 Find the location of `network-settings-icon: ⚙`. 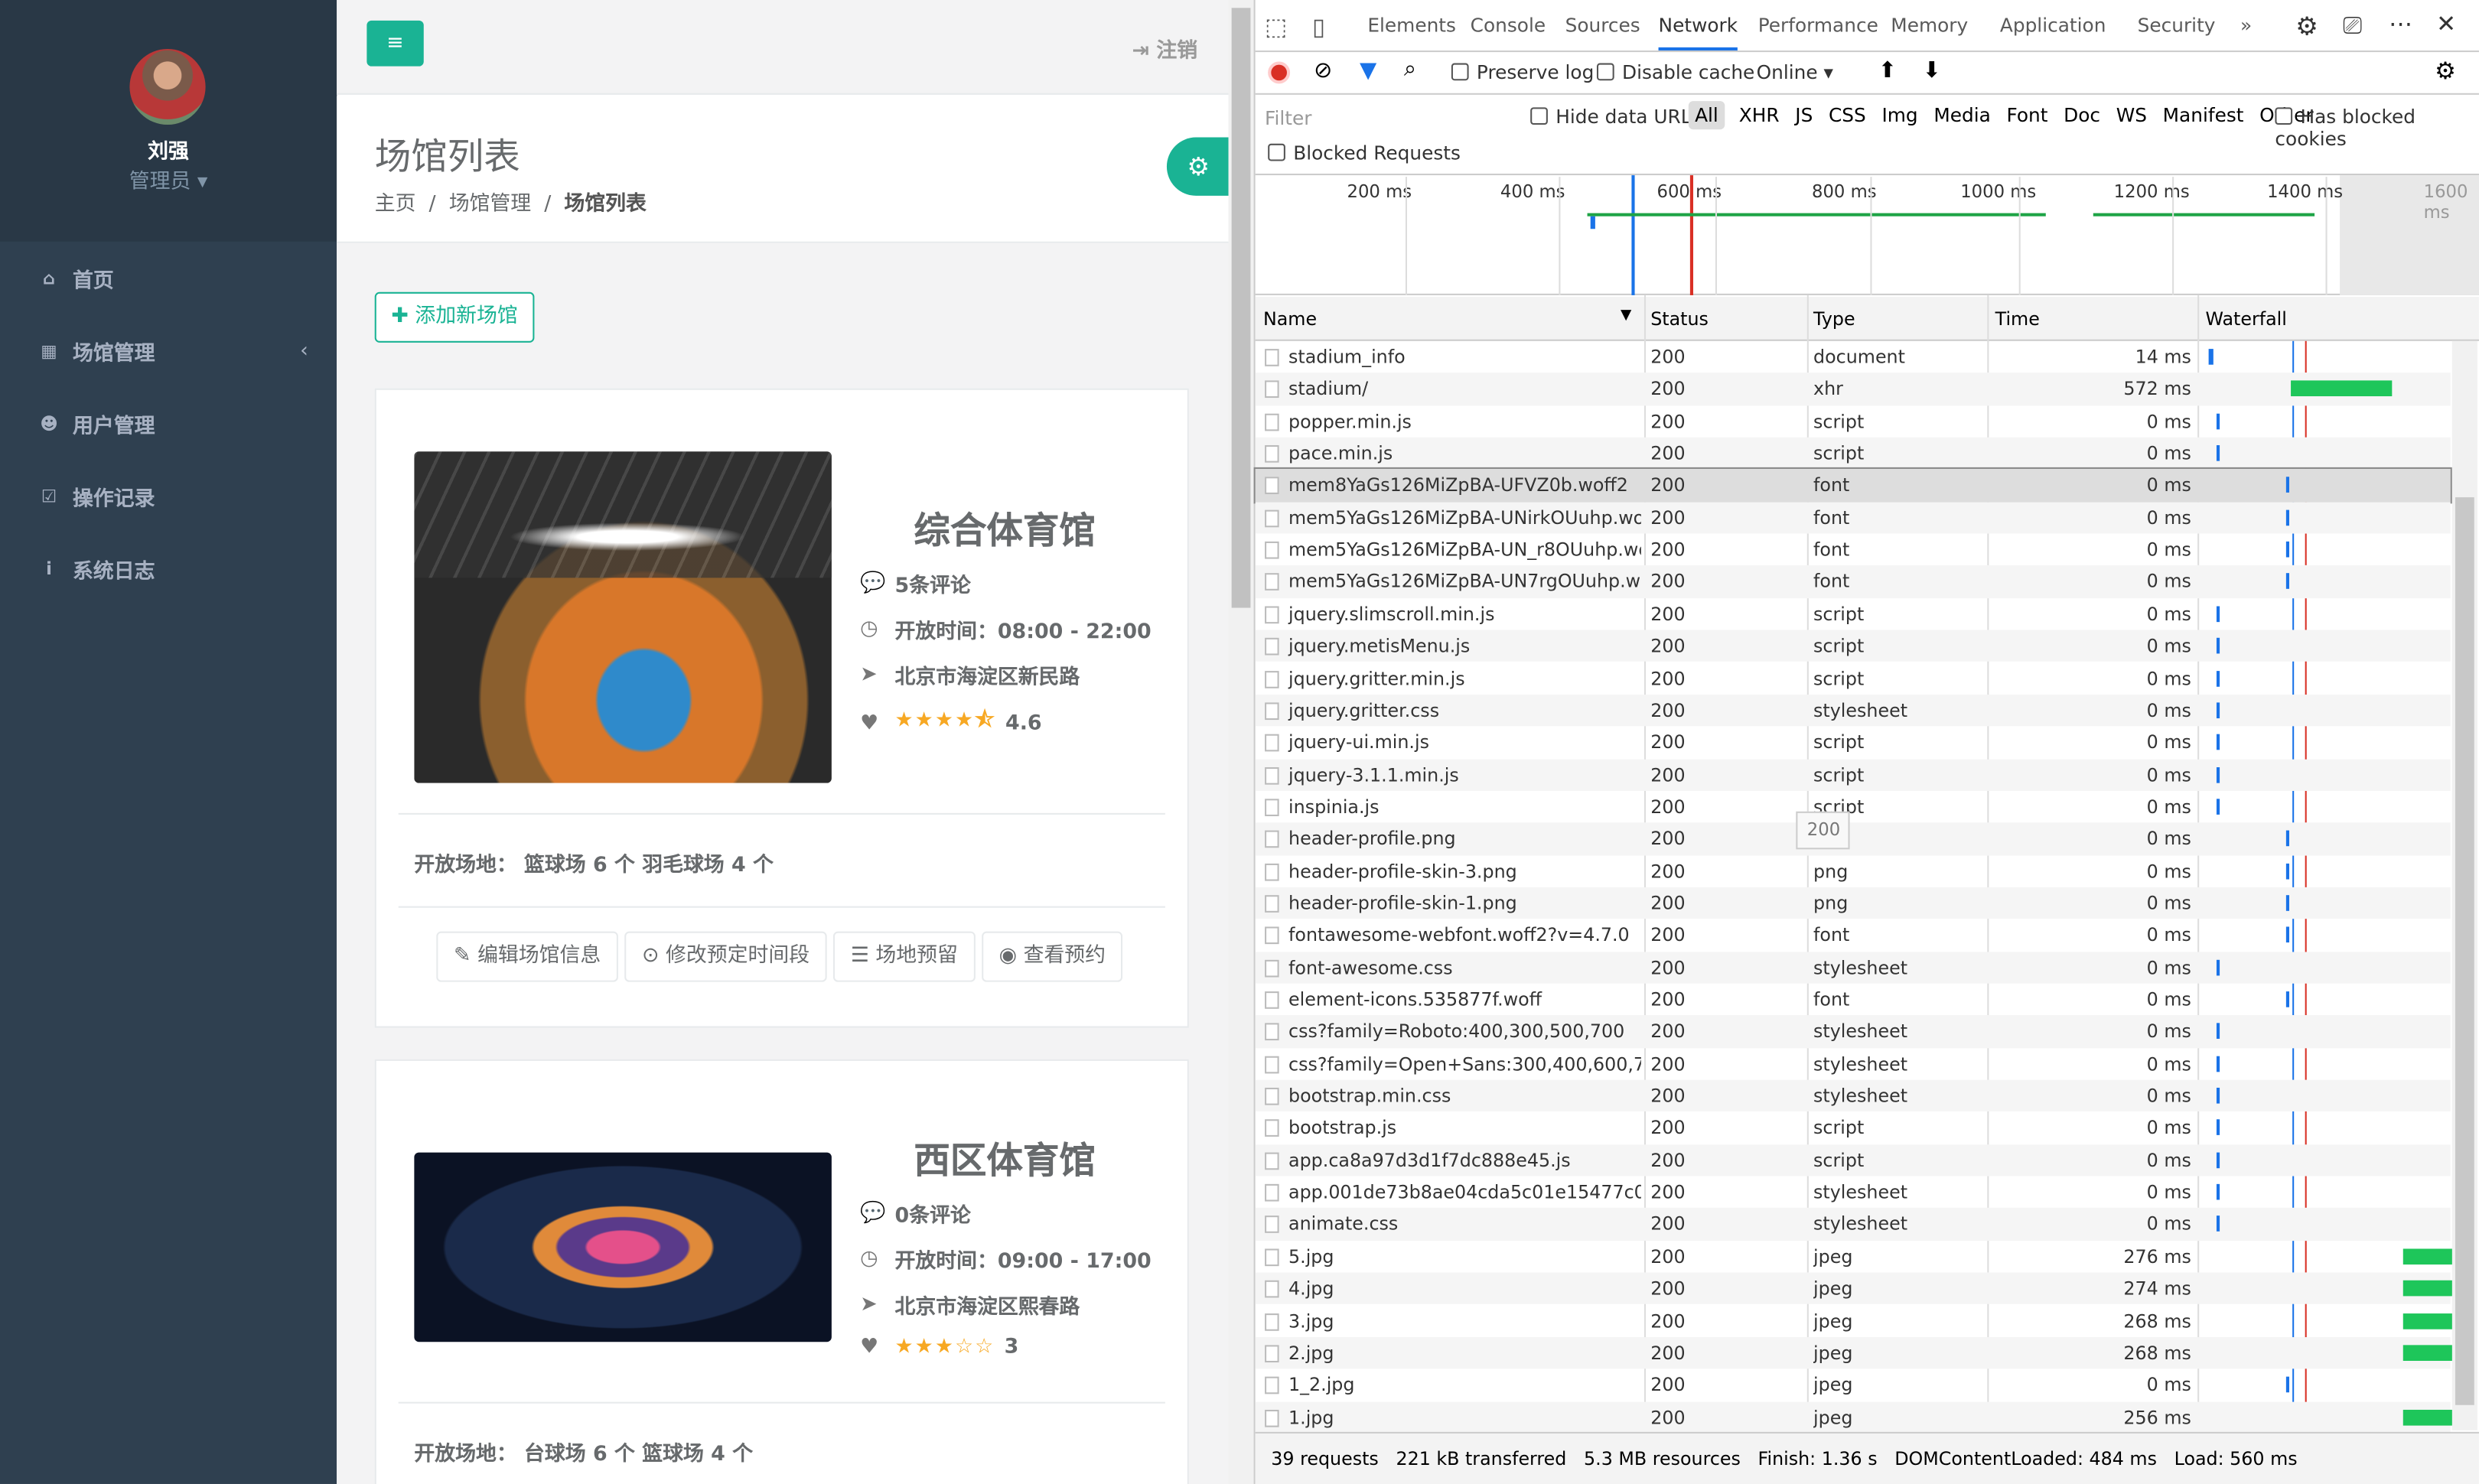

network-settings-icon: ⚙ is located at coordinates (2445, 71).